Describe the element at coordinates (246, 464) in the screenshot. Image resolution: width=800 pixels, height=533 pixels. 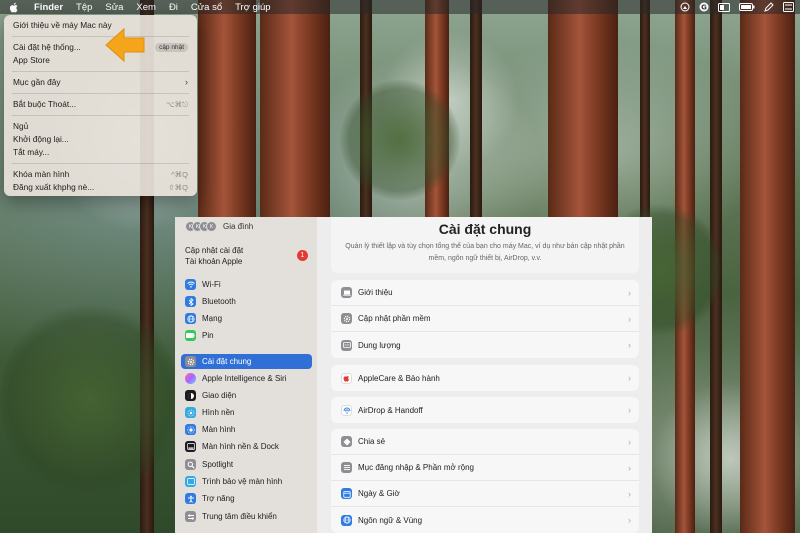
I see `sidebar-item-spotlight: Spotlight` at that location.